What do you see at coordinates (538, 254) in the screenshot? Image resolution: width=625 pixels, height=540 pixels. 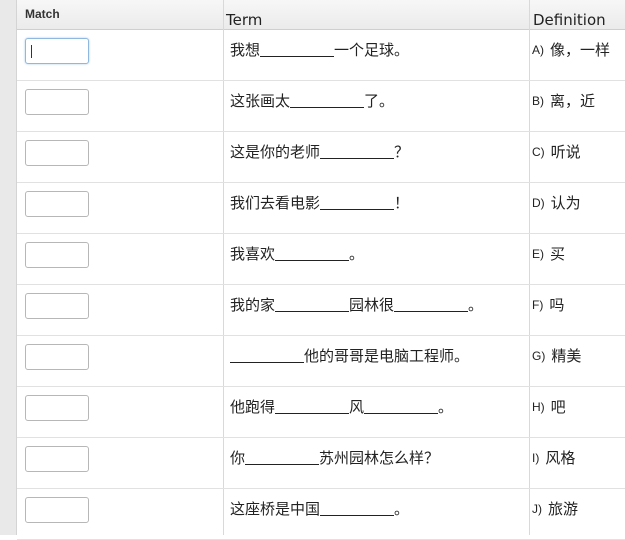 I see `definition-letter: E)` at bounding box center [538, 254].